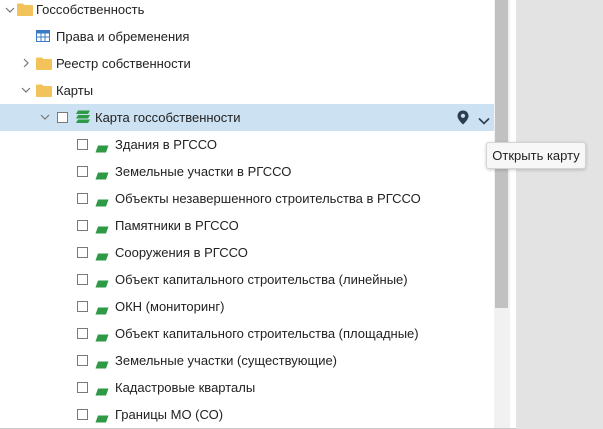 The height and width of the screenshot is (429, 603). What do you see at coordinates (123, 63) in the screenshot?
I see `tree-item-label: Реестр собственности` at bounding box center [123, 63].